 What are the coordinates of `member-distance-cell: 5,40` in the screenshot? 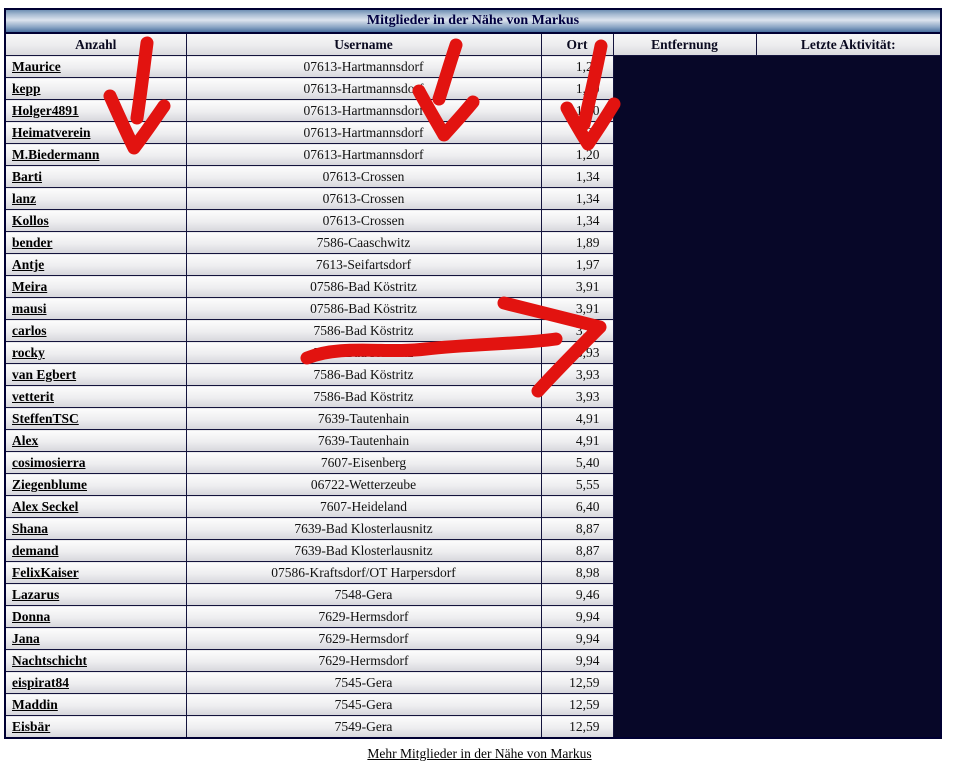 It's located at (577, 462).